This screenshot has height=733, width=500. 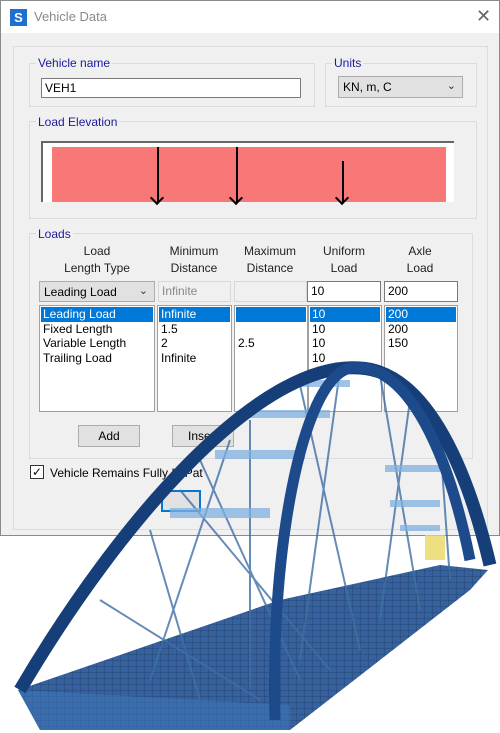 What do you see at coordinates (435, 547) in the screenshot?
I see `vehicle-load-marker` at bounding box center [435, 547].